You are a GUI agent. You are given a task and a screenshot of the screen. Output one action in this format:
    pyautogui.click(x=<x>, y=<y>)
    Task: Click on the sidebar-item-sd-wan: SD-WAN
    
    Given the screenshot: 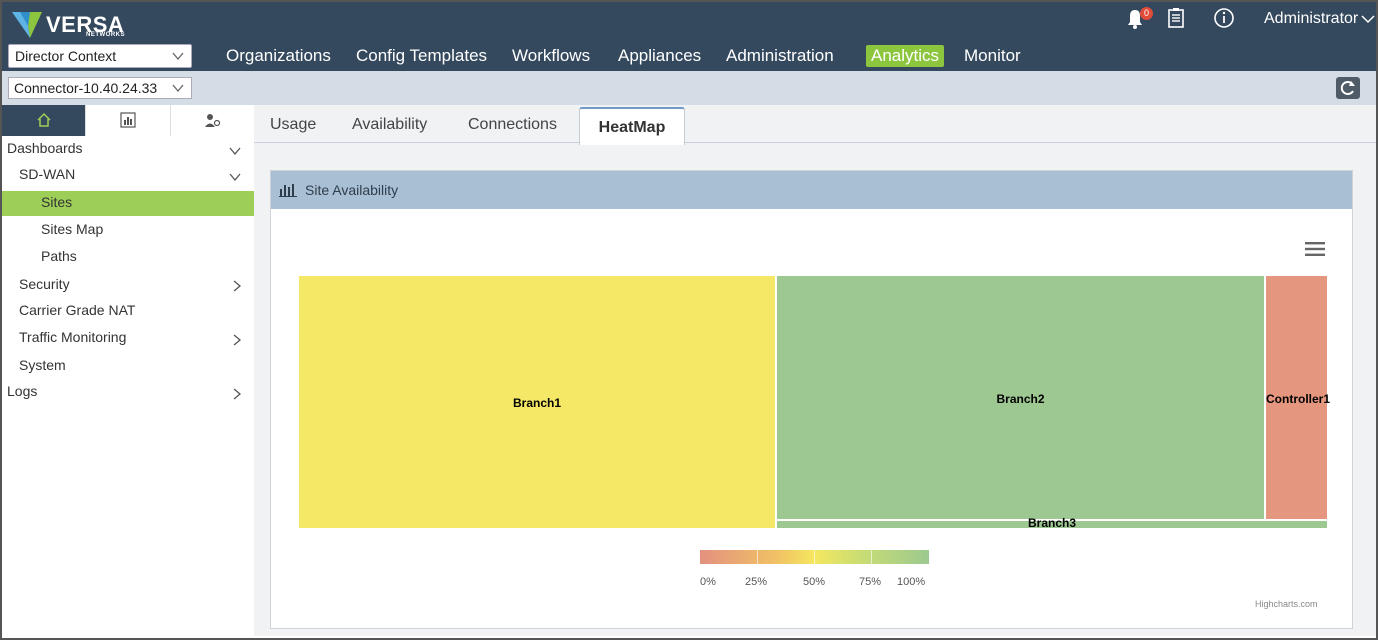 What is the action you would take?
    pyautogui.click(x=47, y=174)
    